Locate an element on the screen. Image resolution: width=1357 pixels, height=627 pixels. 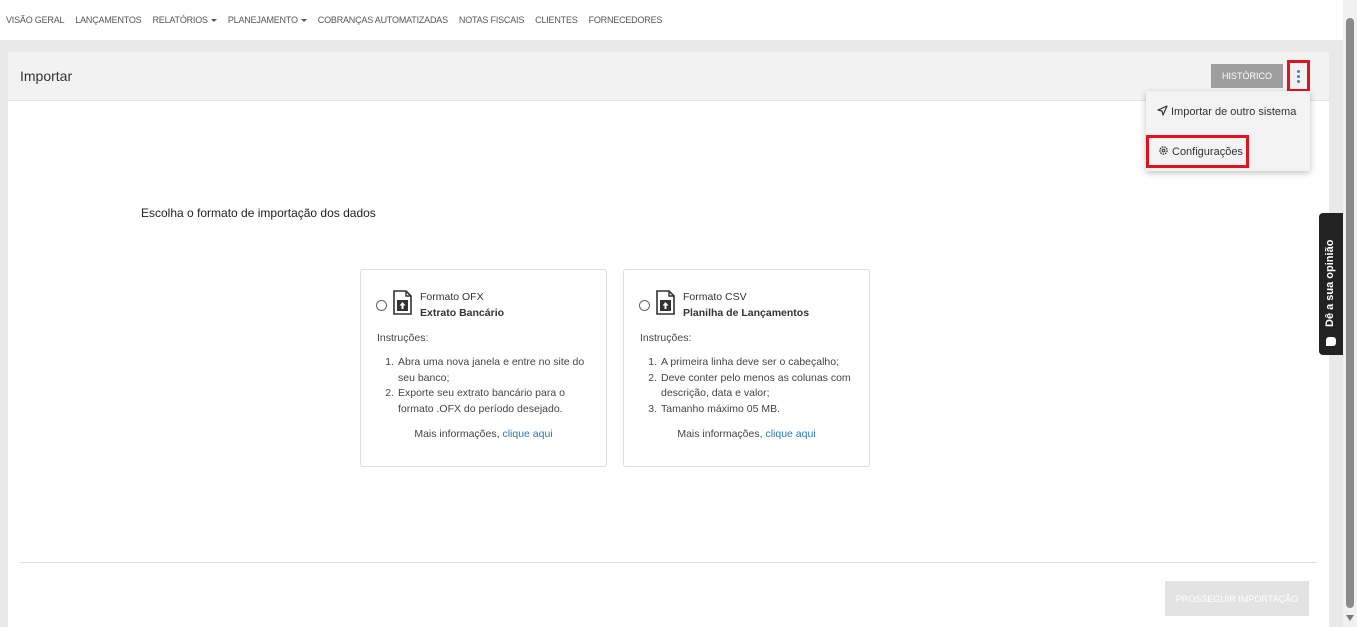
page-title: Importar is located at coordinates (46, 76).